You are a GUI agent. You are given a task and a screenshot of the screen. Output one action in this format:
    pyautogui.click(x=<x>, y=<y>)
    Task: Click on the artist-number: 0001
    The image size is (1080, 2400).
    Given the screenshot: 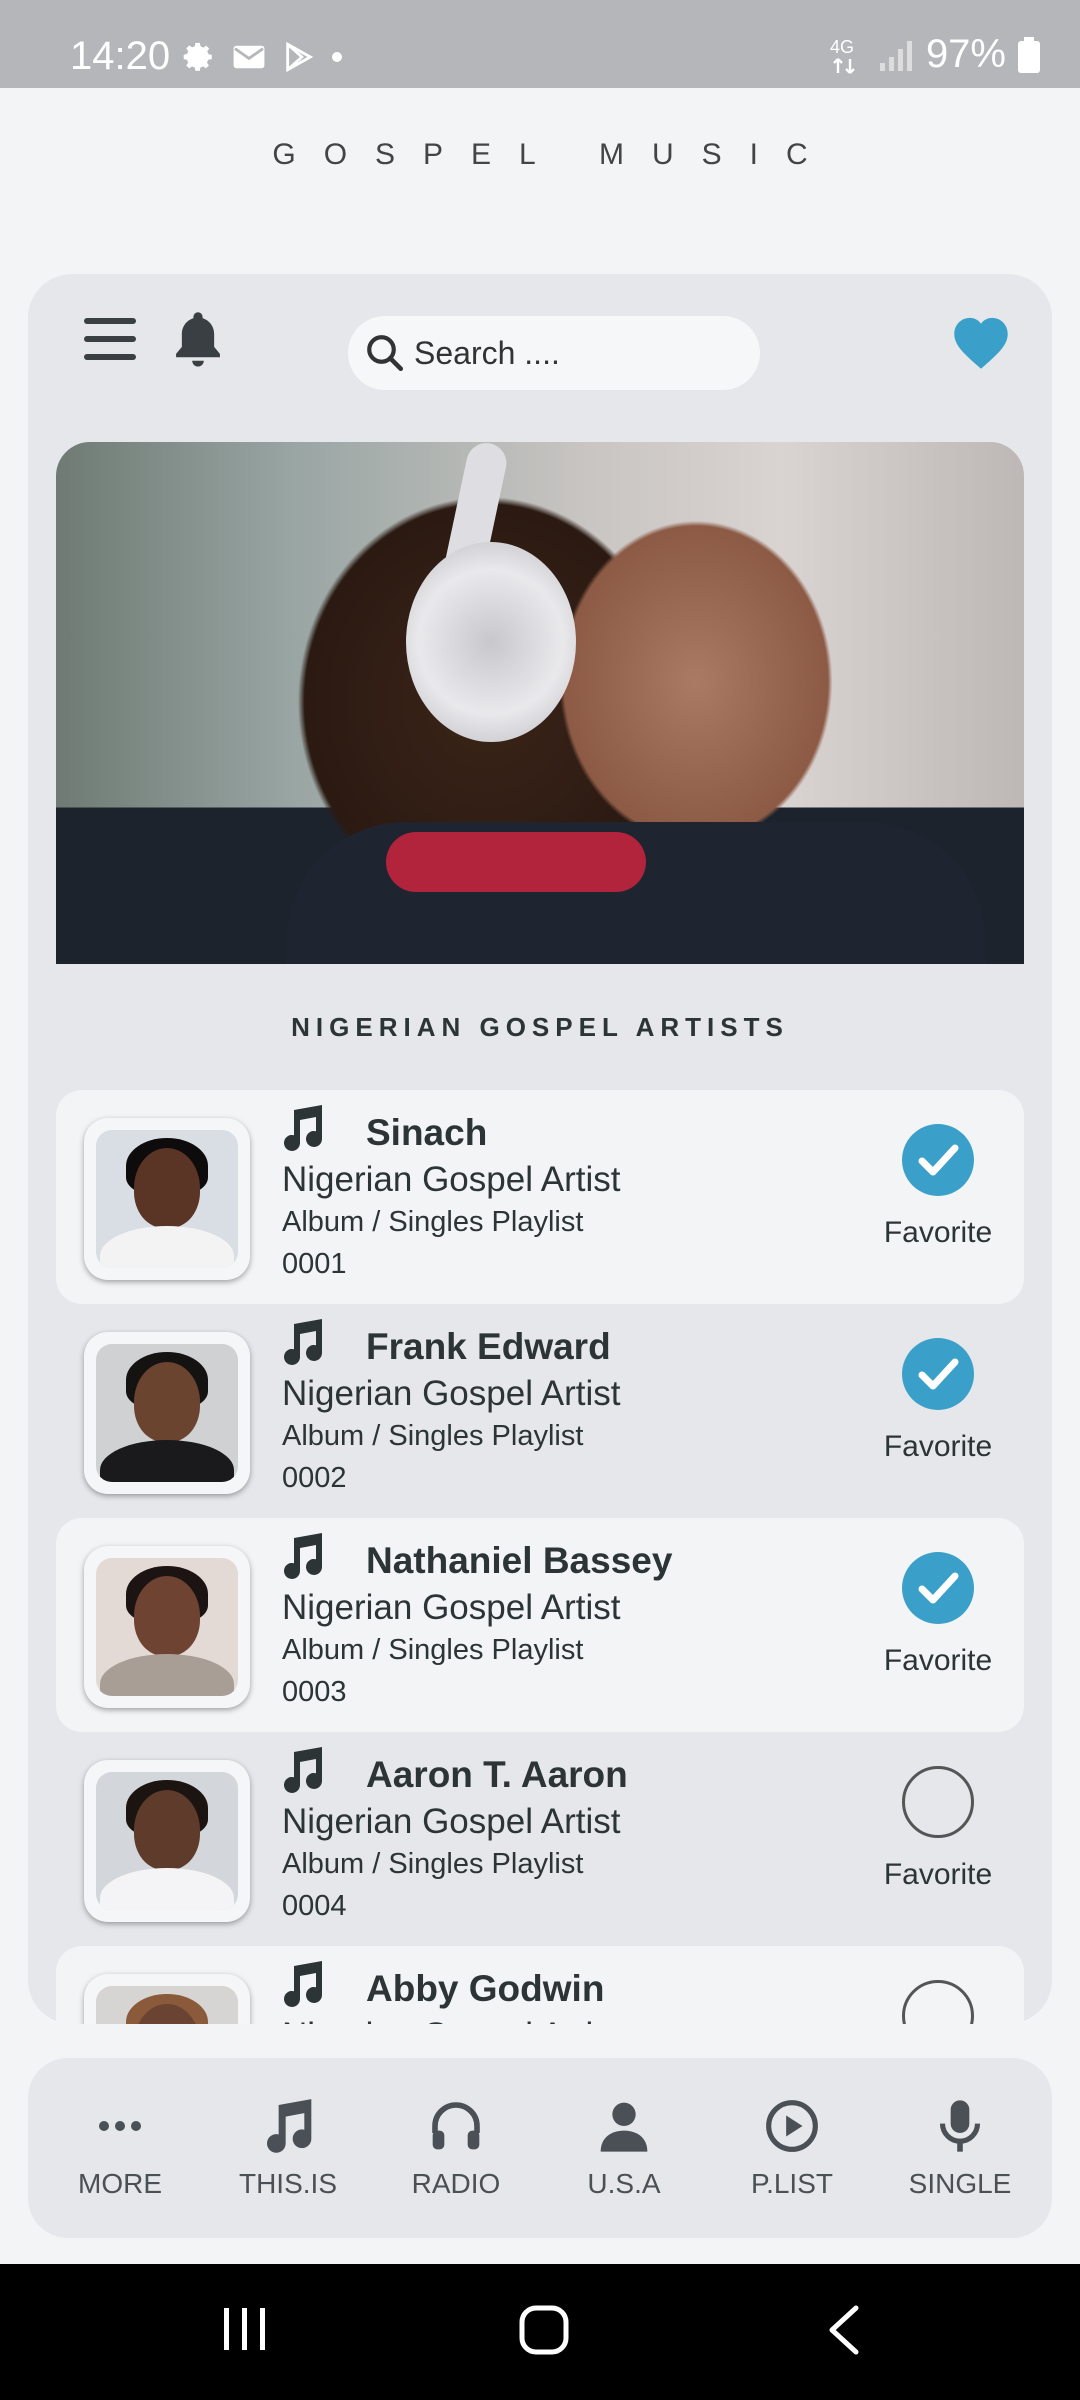 What is the action you would take?
    pyautogui.click(x=314, y=1264)
    